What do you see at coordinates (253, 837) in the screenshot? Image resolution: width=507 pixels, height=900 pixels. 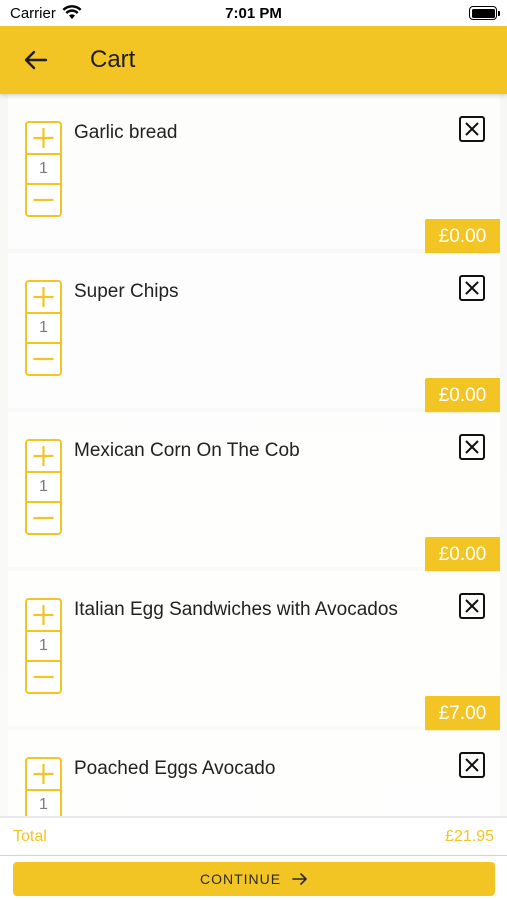 I see `total-row: Total £21.95` at bounding box center [253, 837].